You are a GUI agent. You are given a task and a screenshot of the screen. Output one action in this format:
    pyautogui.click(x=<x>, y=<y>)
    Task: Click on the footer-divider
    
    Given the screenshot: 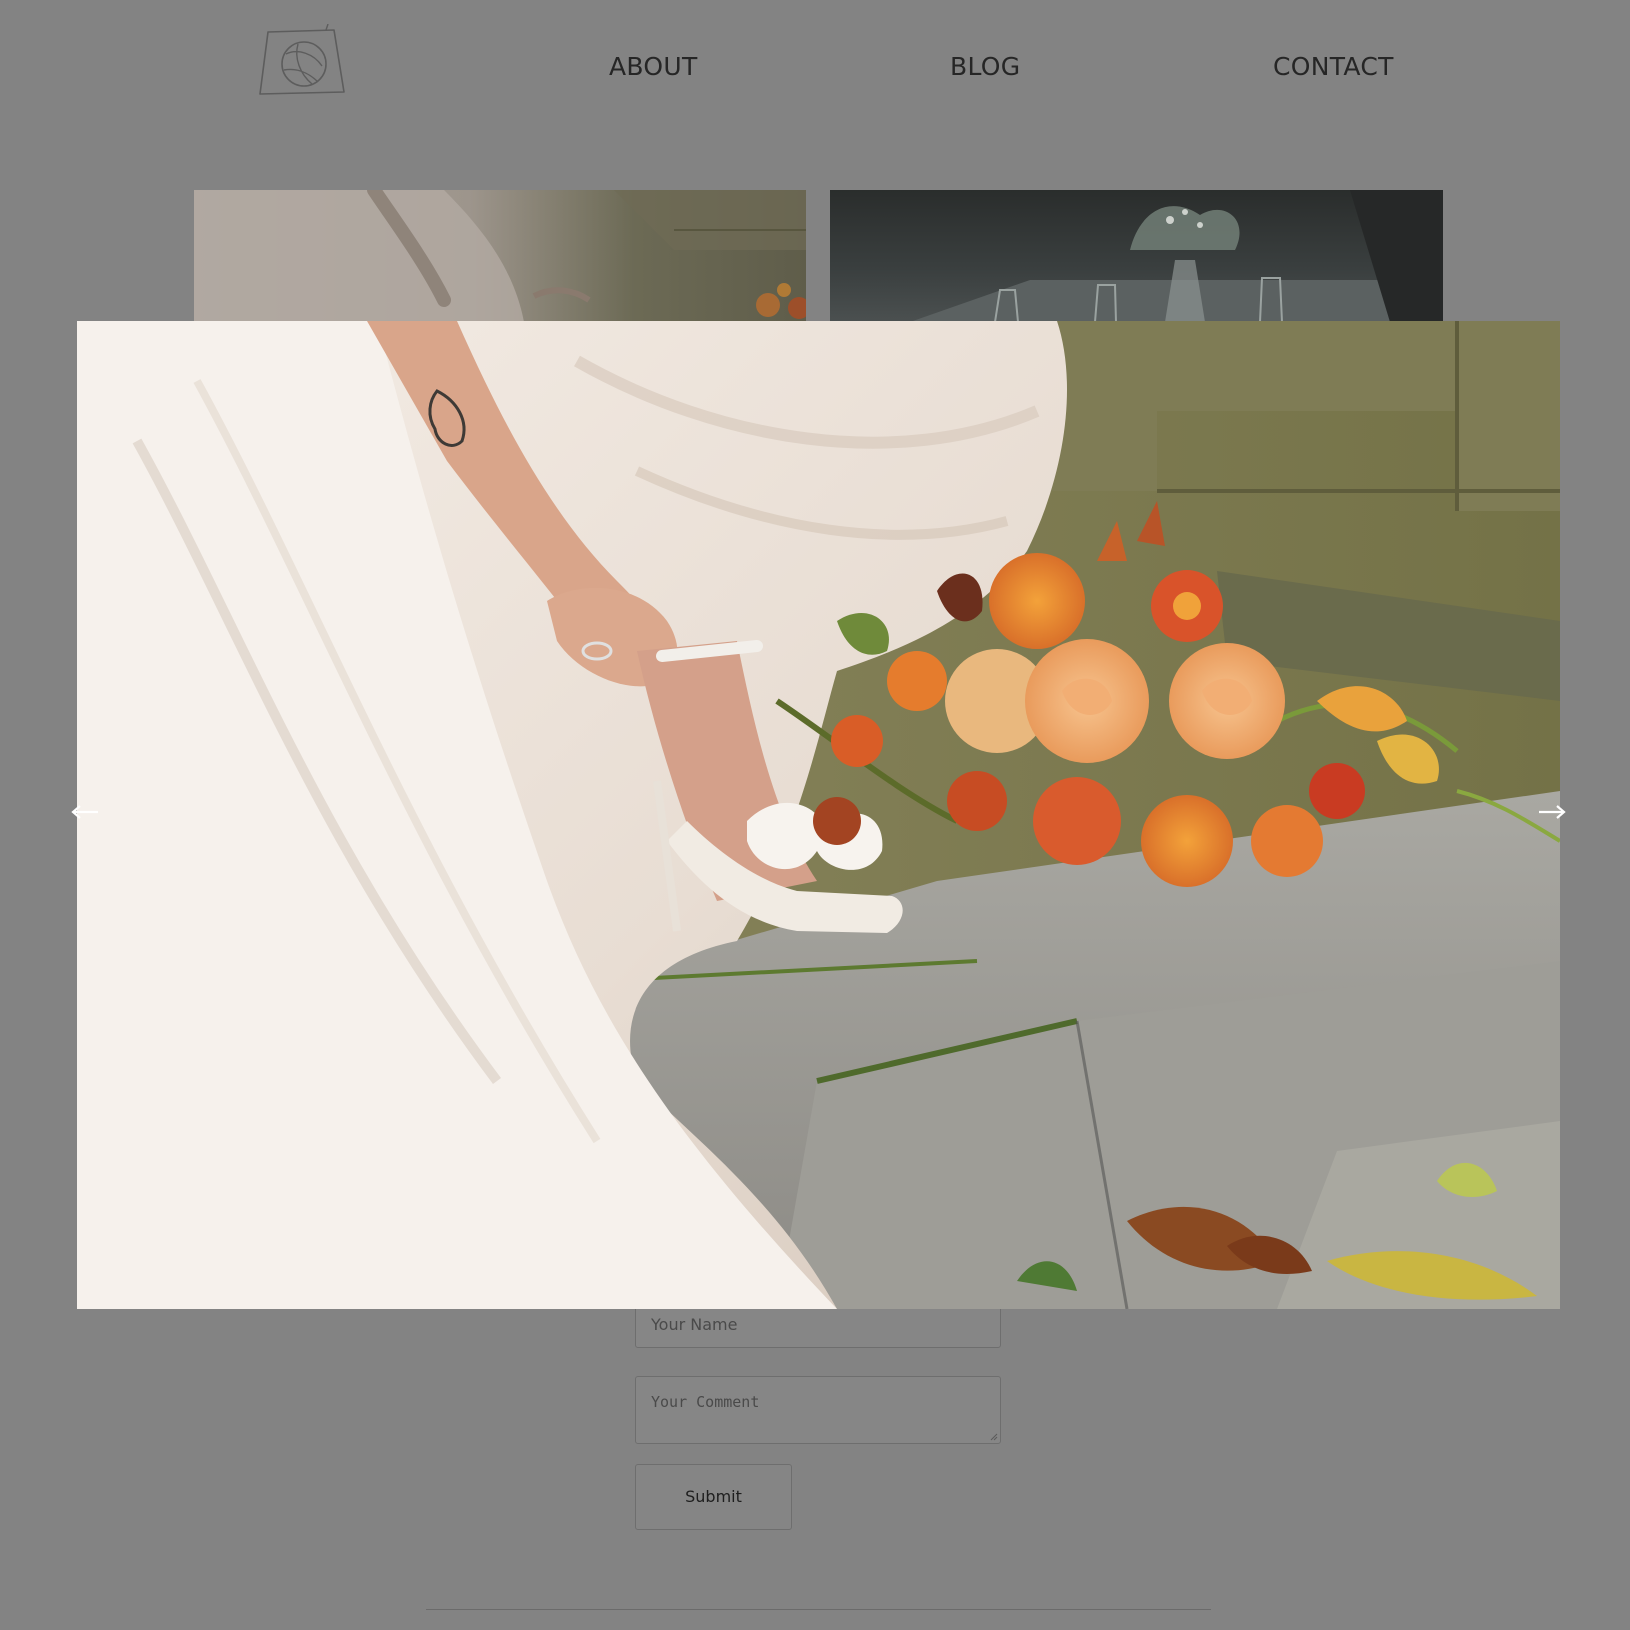 What is the action you would take?
    pyautogui.click(x=818, y=1609)
    